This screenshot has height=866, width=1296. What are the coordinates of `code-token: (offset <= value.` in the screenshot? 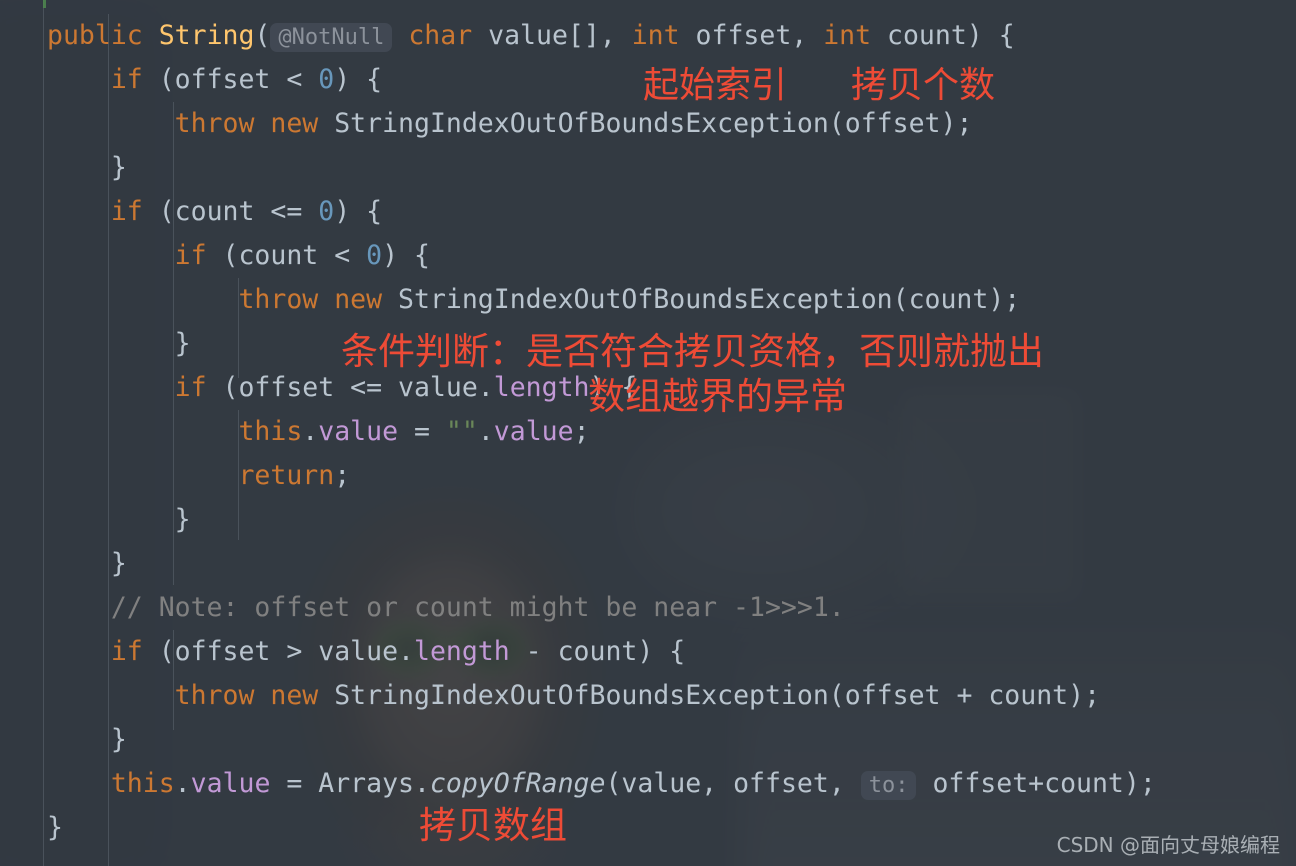 It's located at (350, 387).